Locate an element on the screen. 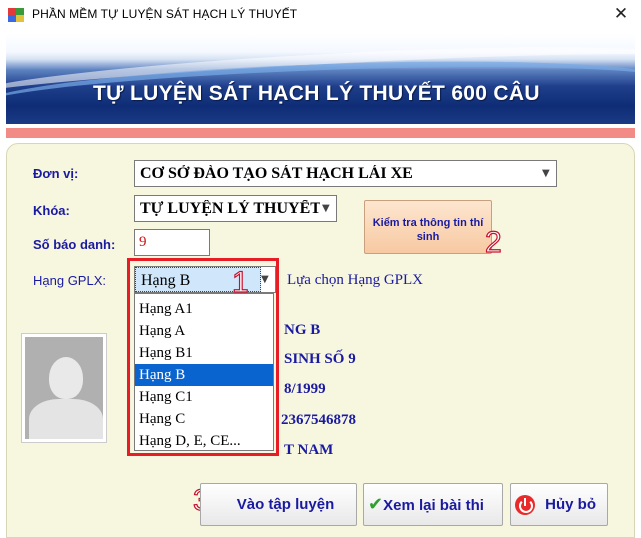 The width and height of the screenshot is (641, 538). hang-label: Hạng GPLX: is located at coordinates (69, 280).